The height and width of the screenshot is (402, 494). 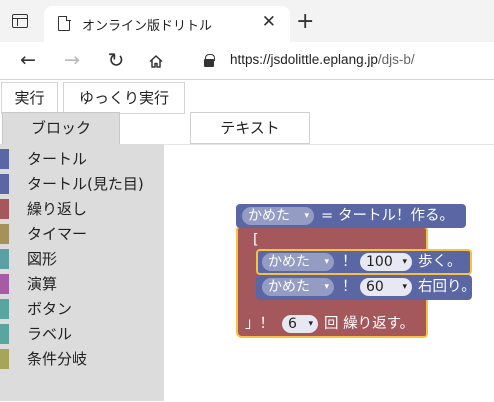 I want to click on category-timer: タイマー, so click(x=82, y=234).